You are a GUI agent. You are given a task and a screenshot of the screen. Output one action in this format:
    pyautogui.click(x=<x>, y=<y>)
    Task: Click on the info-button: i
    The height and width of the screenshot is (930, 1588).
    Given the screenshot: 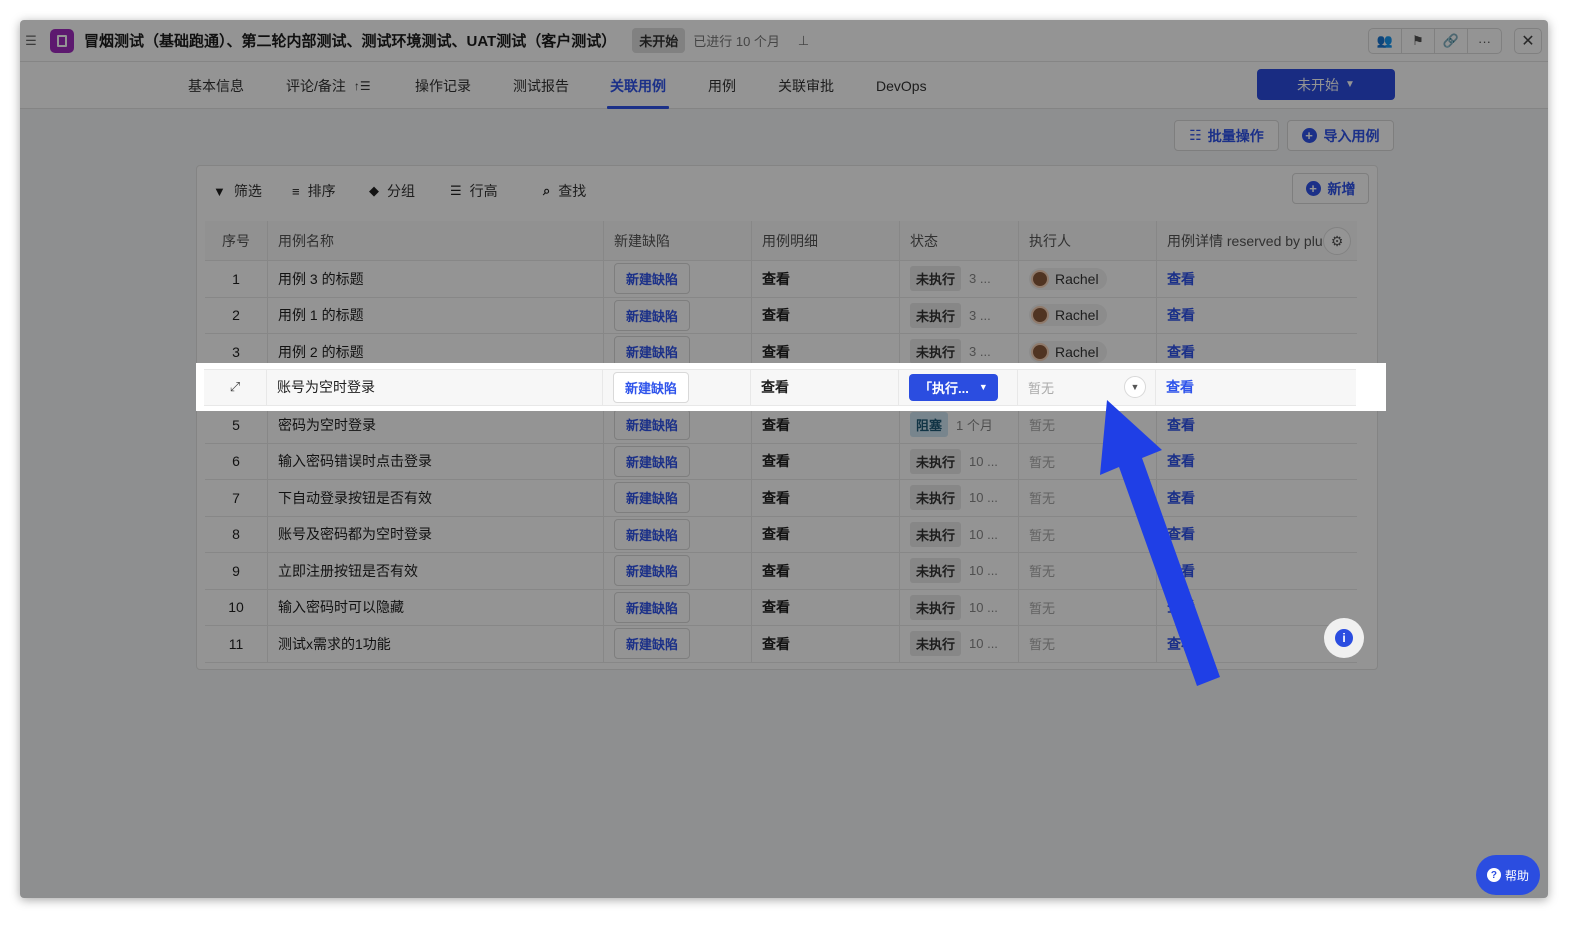 What is the action you would take?
    pyautogui.click(x=1344, y=638)
    